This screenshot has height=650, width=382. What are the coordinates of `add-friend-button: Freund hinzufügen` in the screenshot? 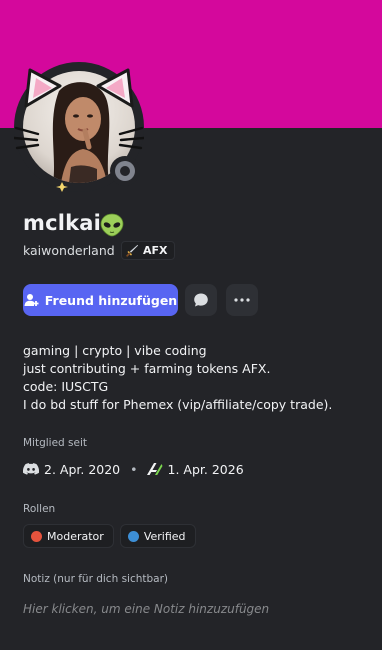 It's located at (100, 300).